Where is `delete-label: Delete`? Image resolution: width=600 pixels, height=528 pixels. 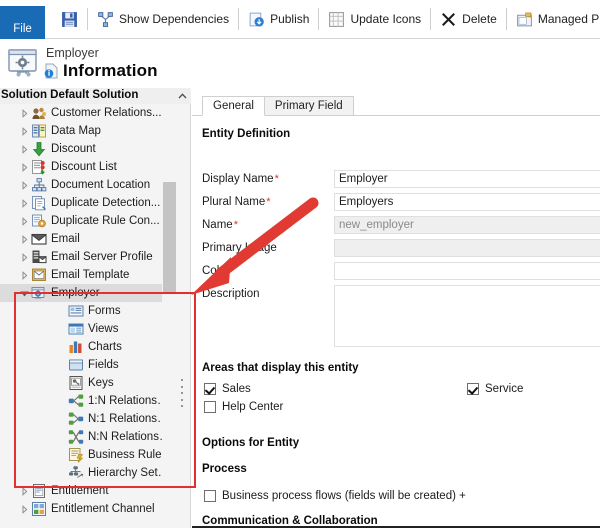
delete-label: Delete is located at coordinates (479, 19).